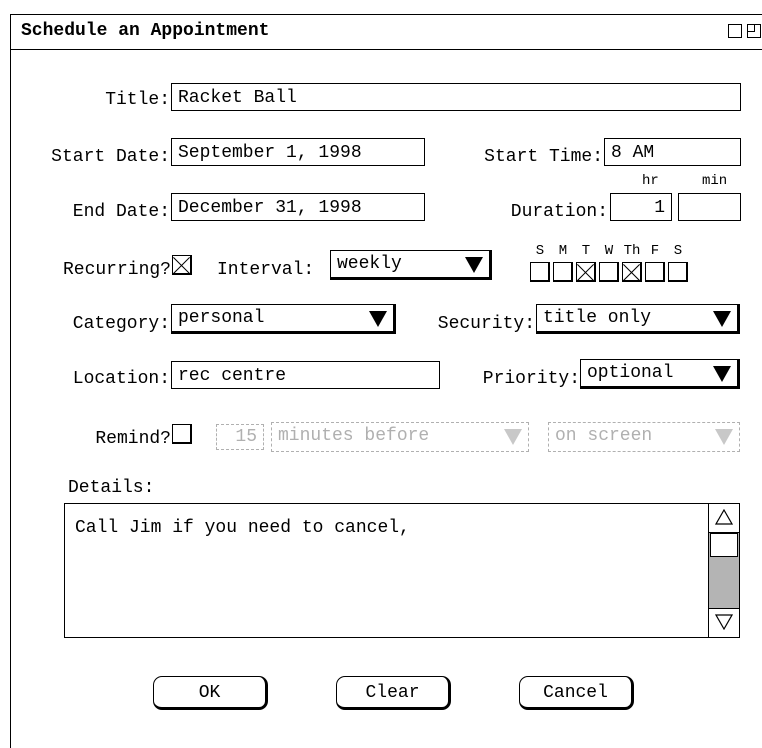 The width and height of the screenshot is (762, 748). What do you see at coordinates (486, 324) in the screenshot?
I see `security-label: Security:` at bounding box center [486, 324].